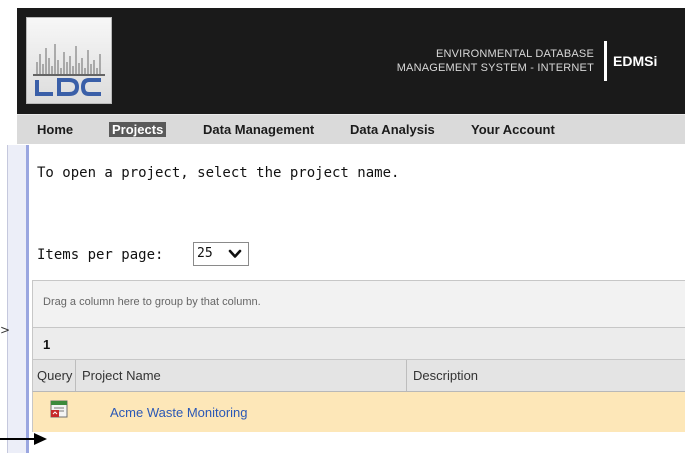 This screenshot has height=453, width=685. What do you see at coordinates (179, 412) in the screenshot?
I see `project-name-link: Acme Waste Monitoring` at bounding box center [179, 412].